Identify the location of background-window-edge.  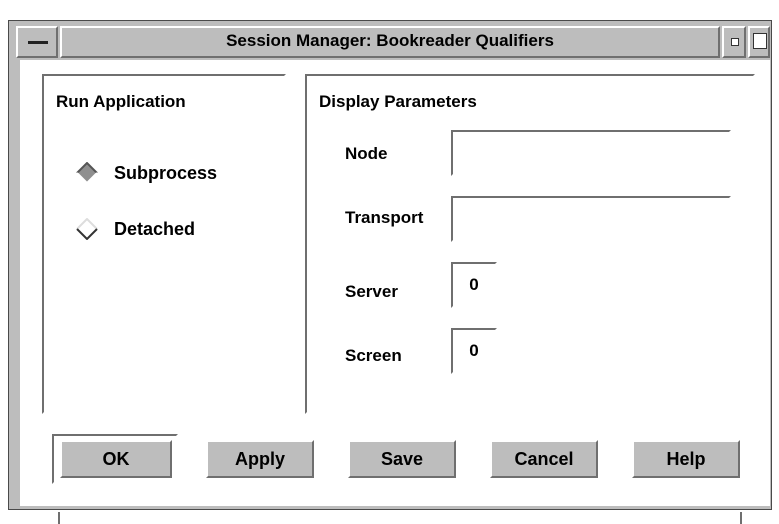
(400, 518).